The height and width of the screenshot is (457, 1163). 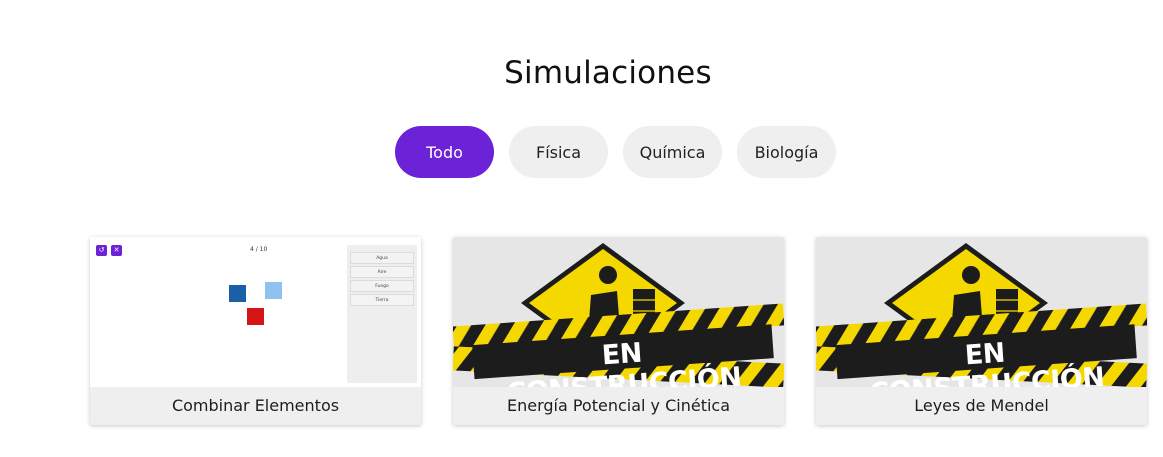 What do you see at coordinates (101, 250) in the screenshot?
I see `reset-icon: ↺` at bounding box center [101, 250].